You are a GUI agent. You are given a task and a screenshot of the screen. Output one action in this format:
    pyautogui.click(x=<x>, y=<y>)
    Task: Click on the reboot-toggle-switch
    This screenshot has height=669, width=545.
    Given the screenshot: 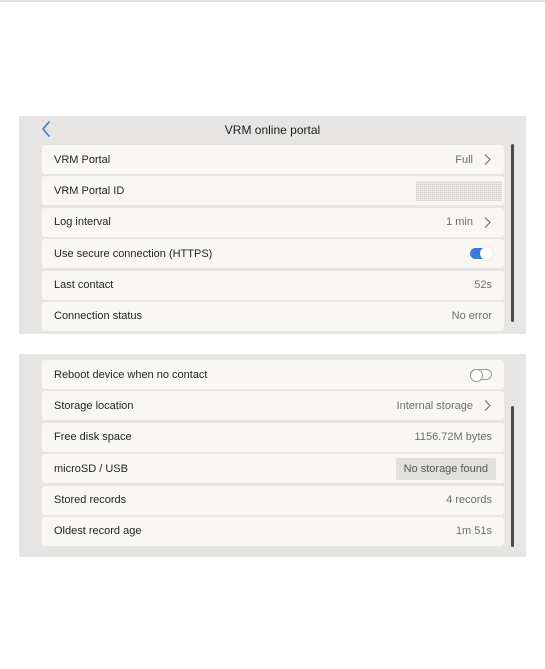 What is the action you would take?
    pyautogui.click(x=481, y=375)
    